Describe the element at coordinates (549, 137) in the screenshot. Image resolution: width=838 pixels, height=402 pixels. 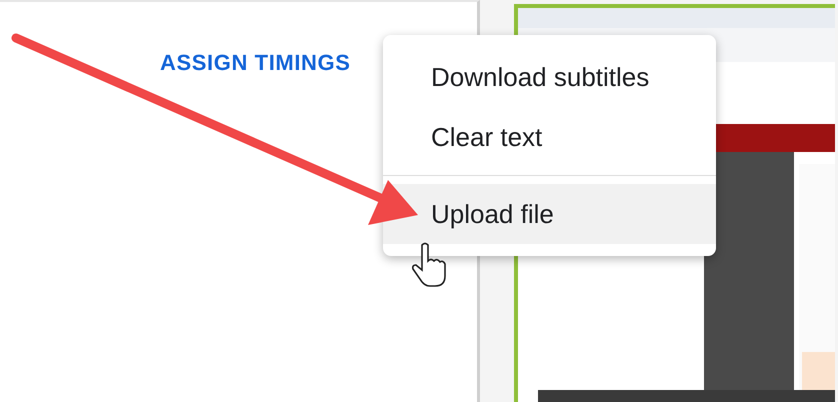
I see `menu-item: Clear text` at that location.